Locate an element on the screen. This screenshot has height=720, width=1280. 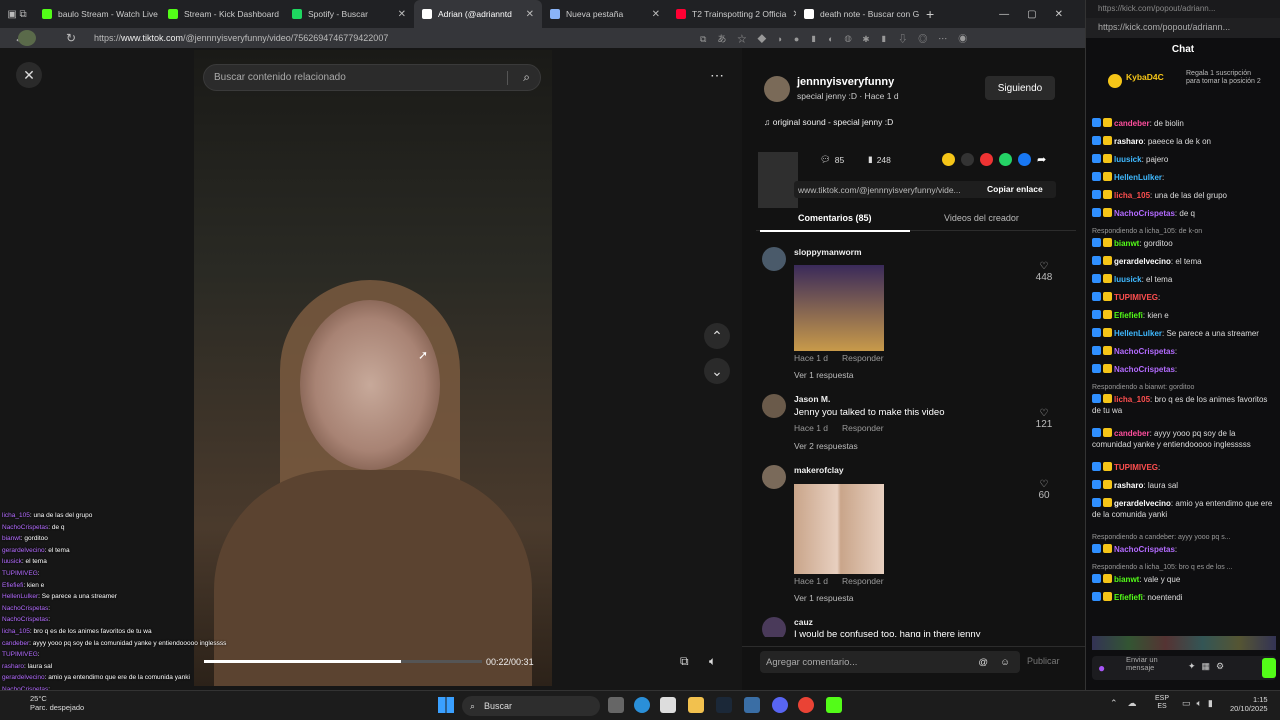
copy-link-button: Copiar enlace is located at coordinates (1015, 189).